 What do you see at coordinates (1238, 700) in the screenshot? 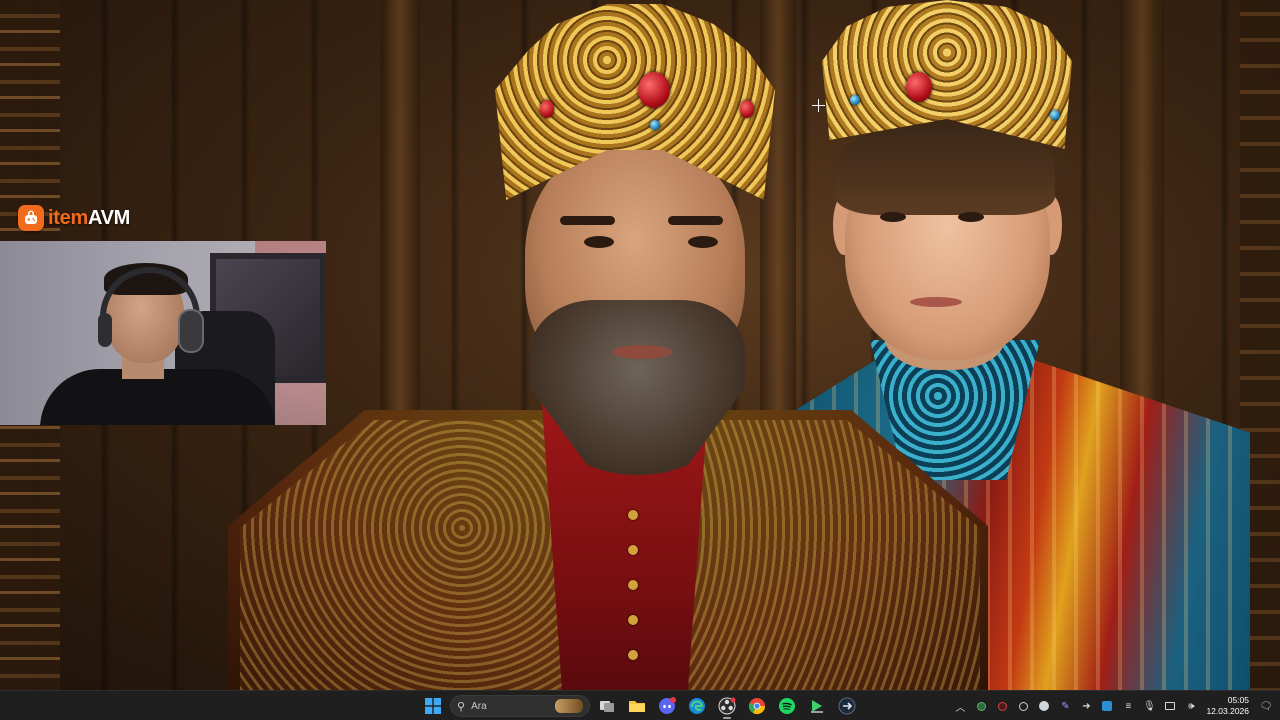
I see `clock-time: 05:05` at bounding box center [1238, 700].